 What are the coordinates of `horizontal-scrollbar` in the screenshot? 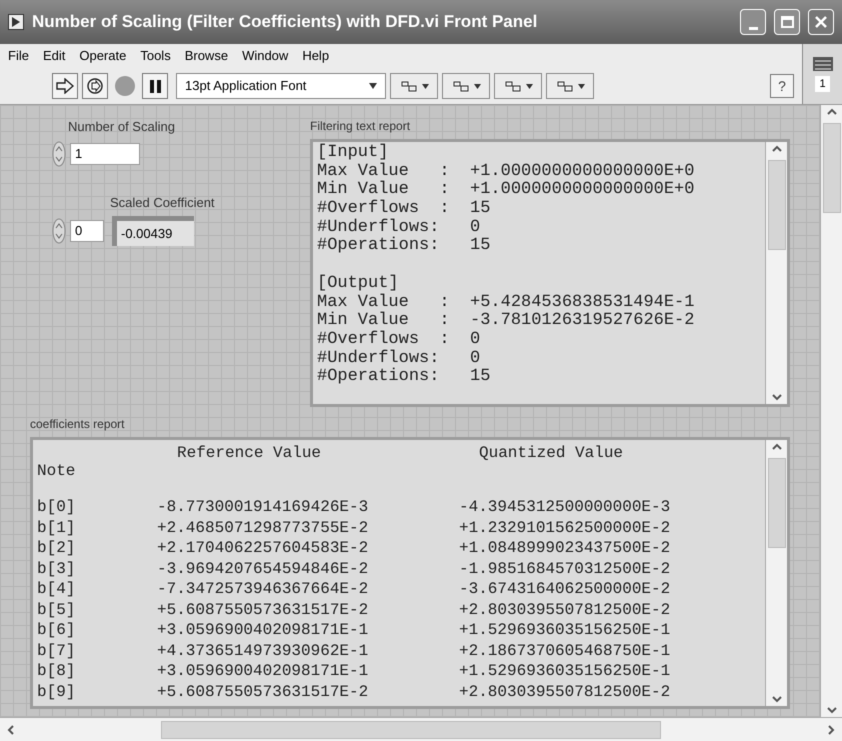 It's located at (421, 729).